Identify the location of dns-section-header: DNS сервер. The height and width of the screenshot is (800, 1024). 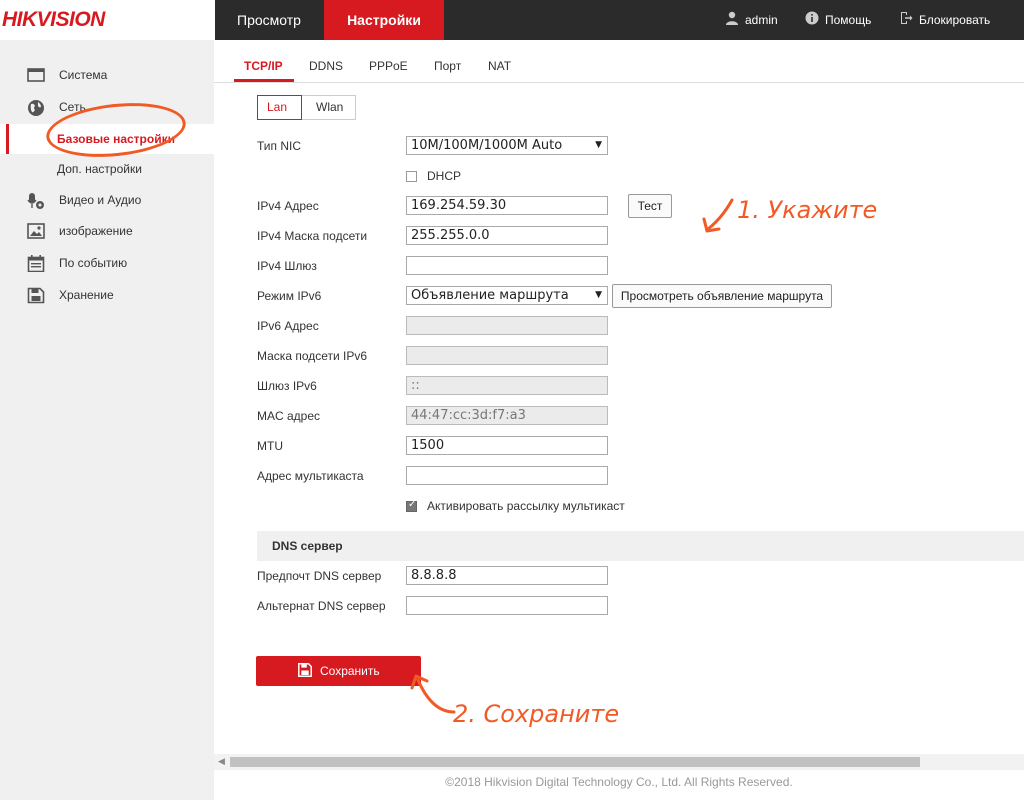
(640, 546).